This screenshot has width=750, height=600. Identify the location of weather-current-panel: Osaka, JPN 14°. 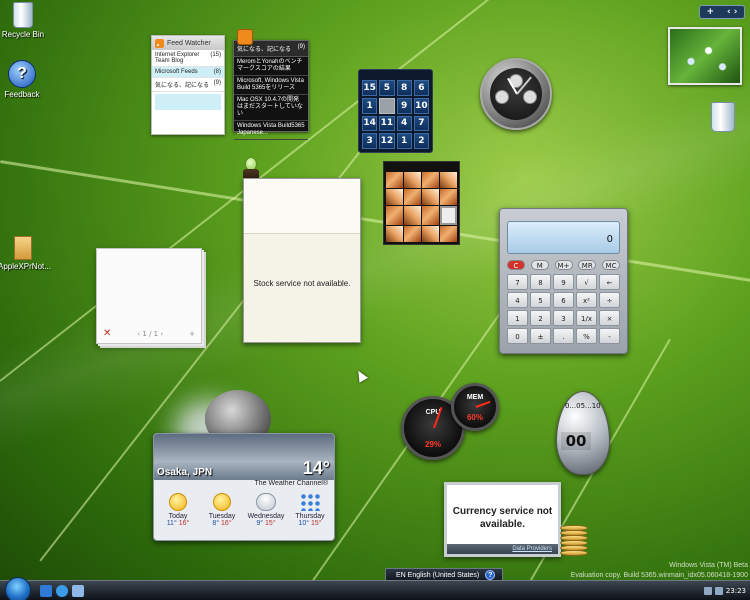
(244, 457).